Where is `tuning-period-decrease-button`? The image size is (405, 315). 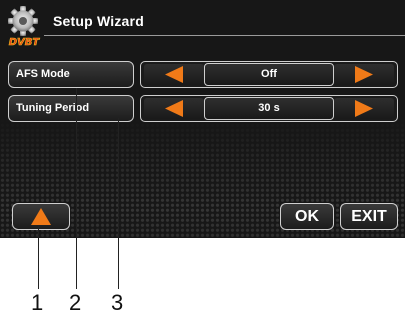 tuning-period-decrease-button is located at coordinates (174, 108).